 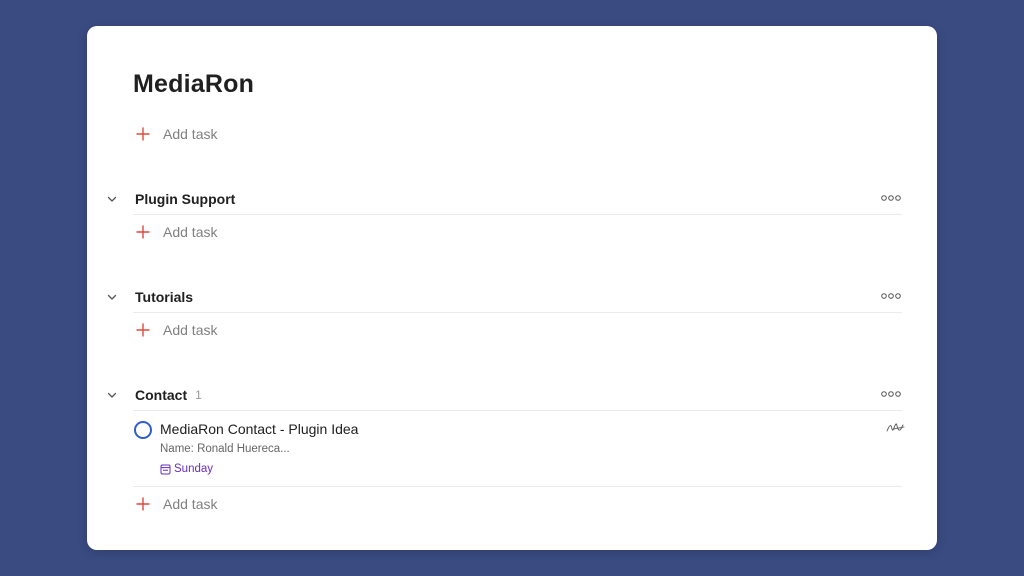 What do you see at coordinates (503, 395) in the screenshot?
I see `section-header-contact: Contact 1` at bounding box center [503, 395].